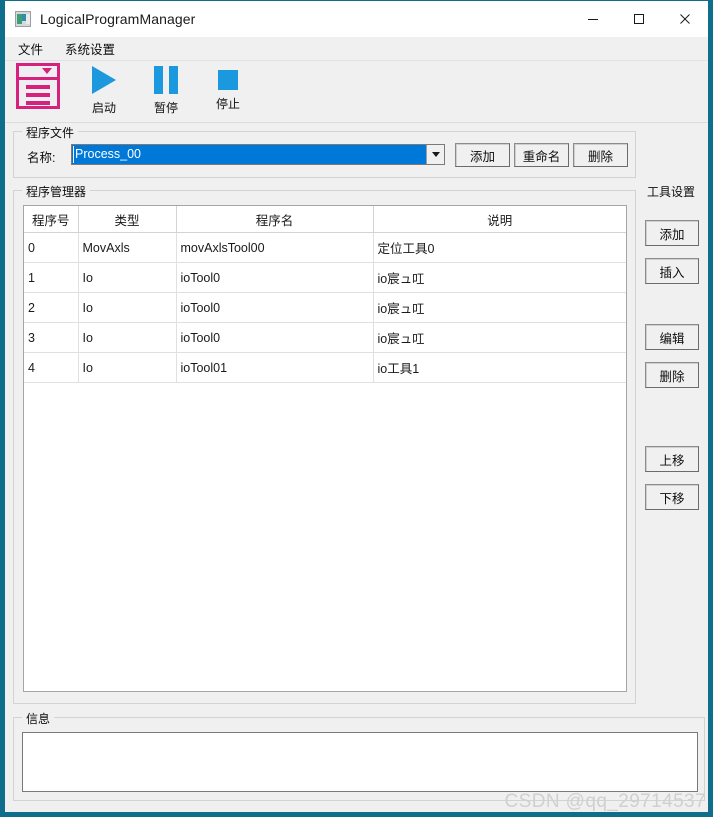 This screenshot has height=817, width=713. What do you see at coordinates (600, 155) in the screenshot?
I see `delete-program-file-button: 删除` at bounding box center [600, 155].